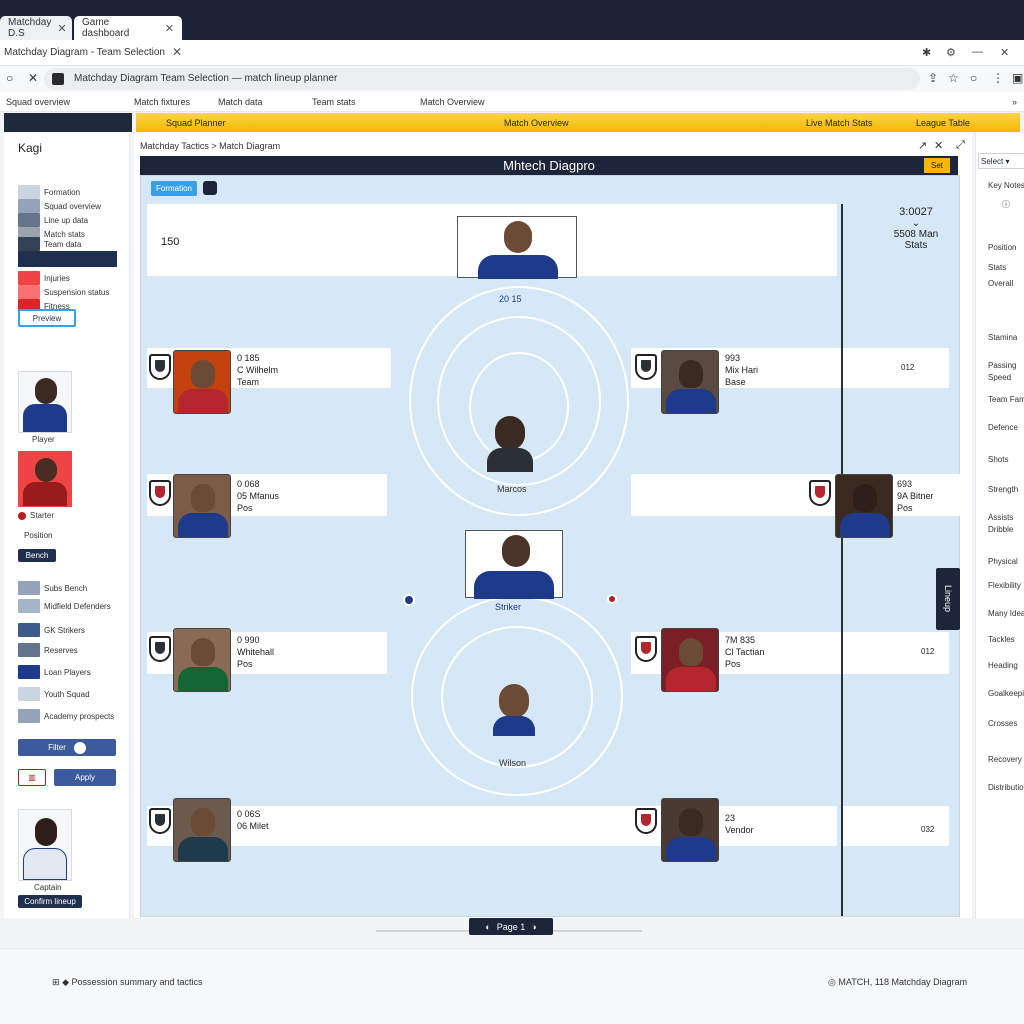  Describe the element at coordinates (999, 377) in the screenshot. I see `right-item: Speed` at that location.